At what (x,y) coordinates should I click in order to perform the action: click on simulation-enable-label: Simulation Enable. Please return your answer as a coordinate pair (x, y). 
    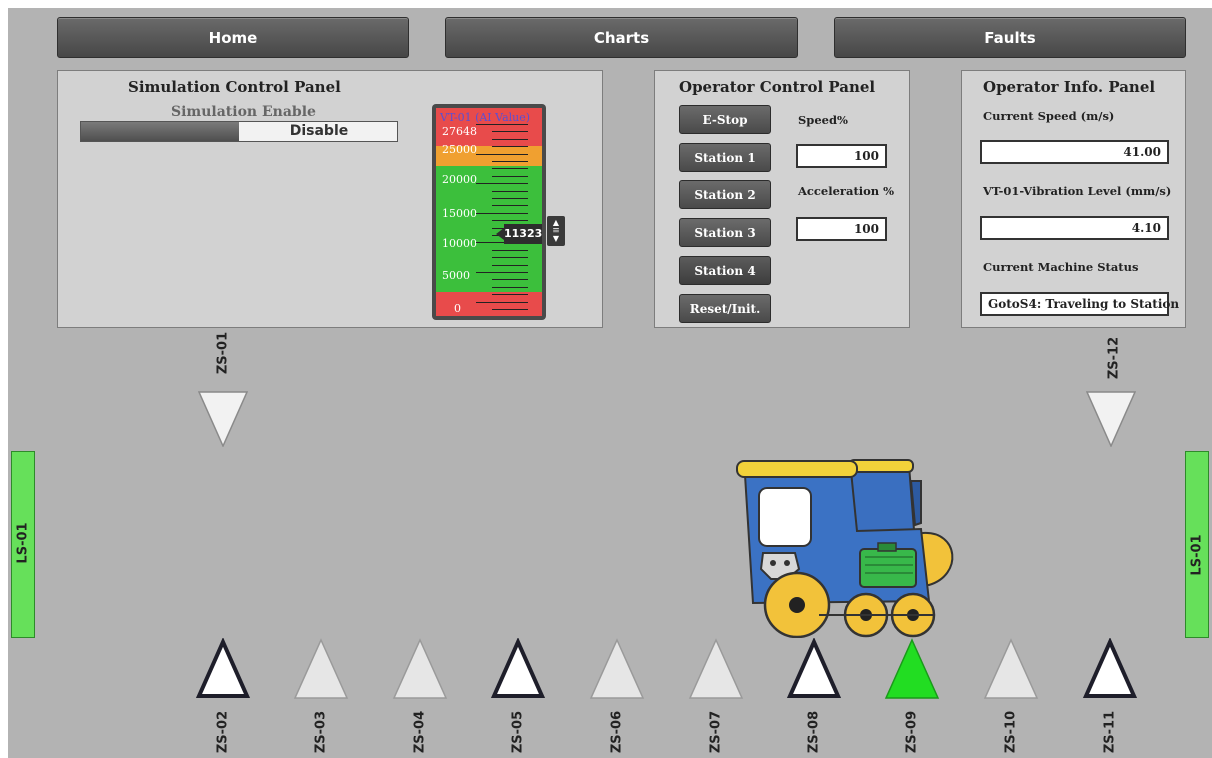
    Looking at the image, I should click on (243, 112).